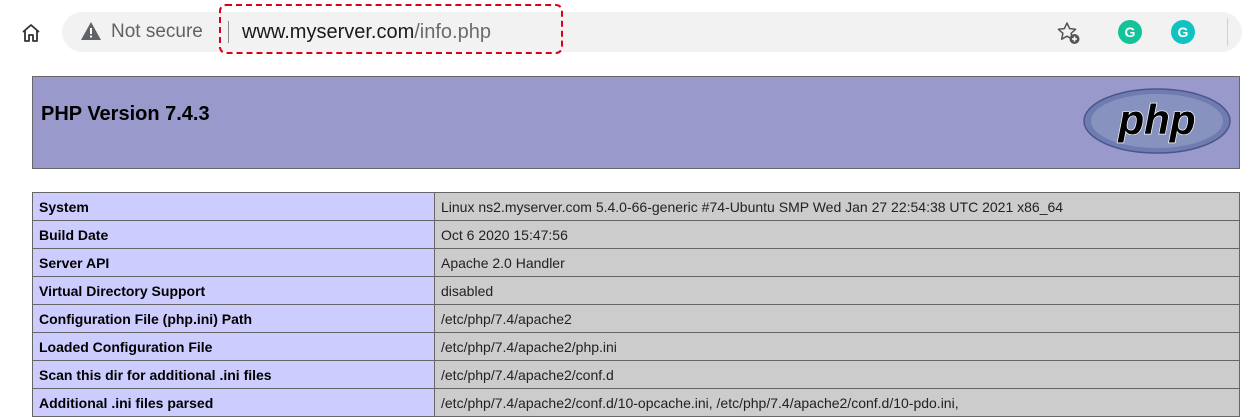 The image size is (1245, 419). Describe the element at coordinates (157, 32) in the screenshot. I see `security-label: Not secure` at that location.